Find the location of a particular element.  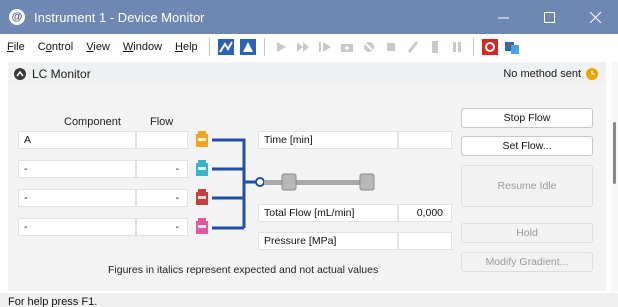

total-flow-label: Total Flow [mL/min] is located at coordinates (328, 213).